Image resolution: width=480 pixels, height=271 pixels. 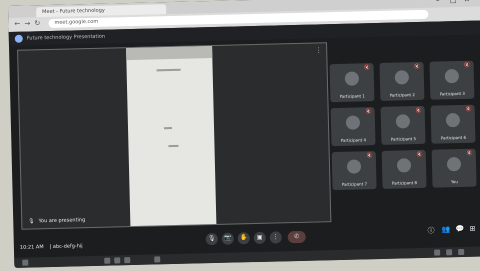 I want to click on people-icon: 👥, so click(x=445, y=229).